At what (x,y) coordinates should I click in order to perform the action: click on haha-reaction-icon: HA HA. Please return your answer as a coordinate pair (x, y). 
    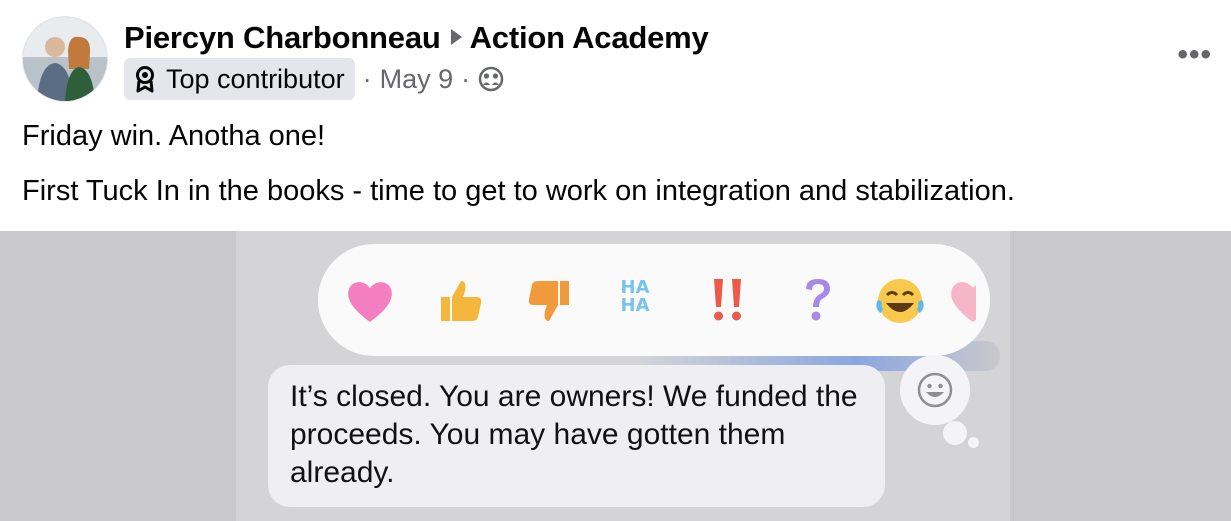
    Looking at the image, I should click on (635, 293).